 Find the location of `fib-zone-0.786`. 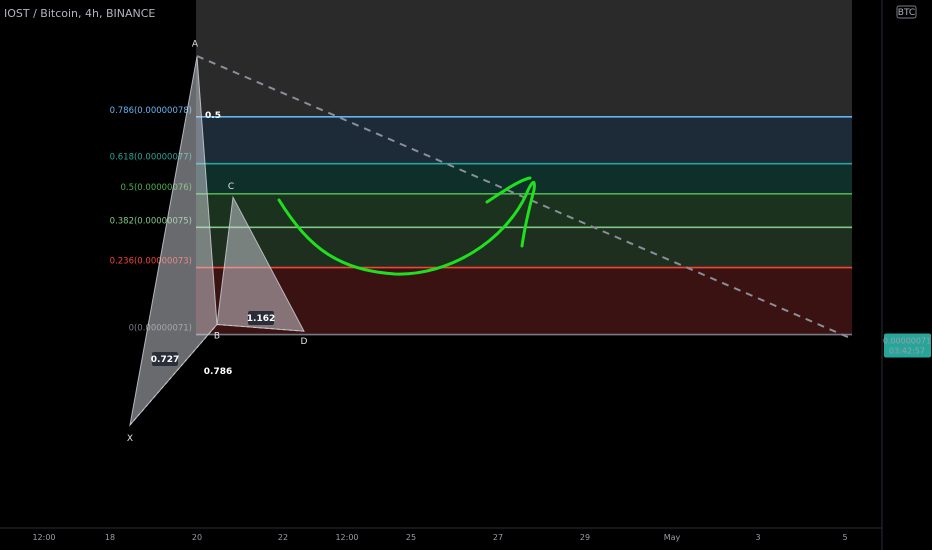

fib-zone-0.786 is located at coordinates (524, 140).